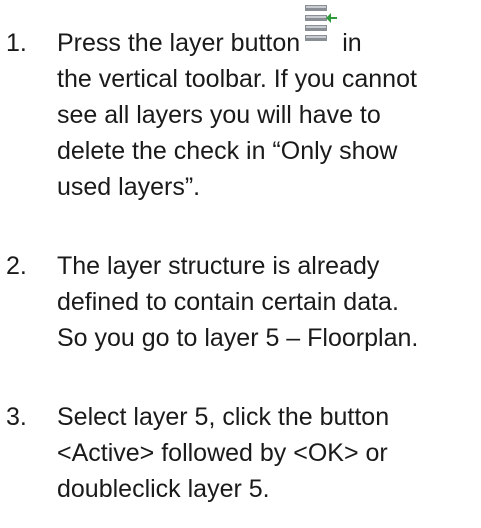 This screenshot has width=481, height=528. I want to click on step-2-line-2: defined to contain certain data., so click(228, 302).